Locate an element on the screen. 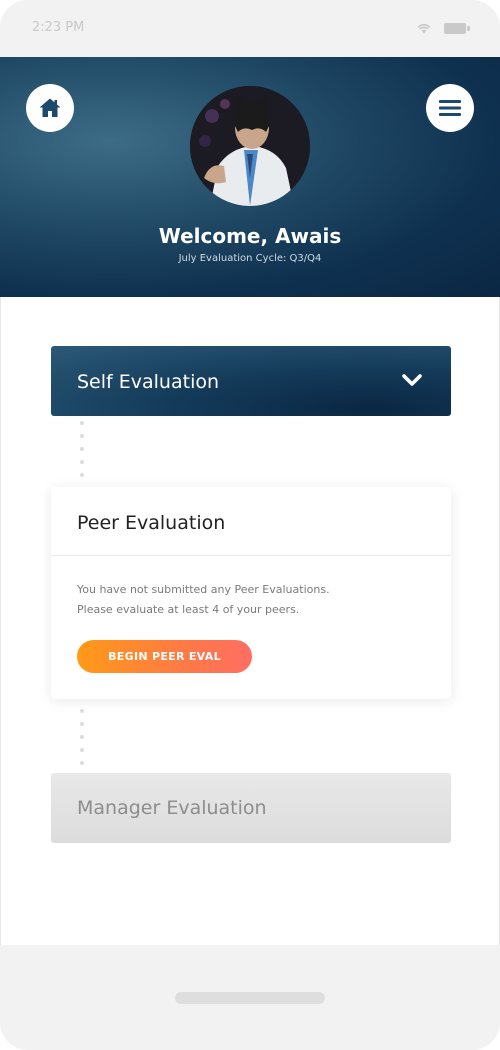 This screenshot has height=1050, width=500. wifi-icon is located at coordinates (424, 29).